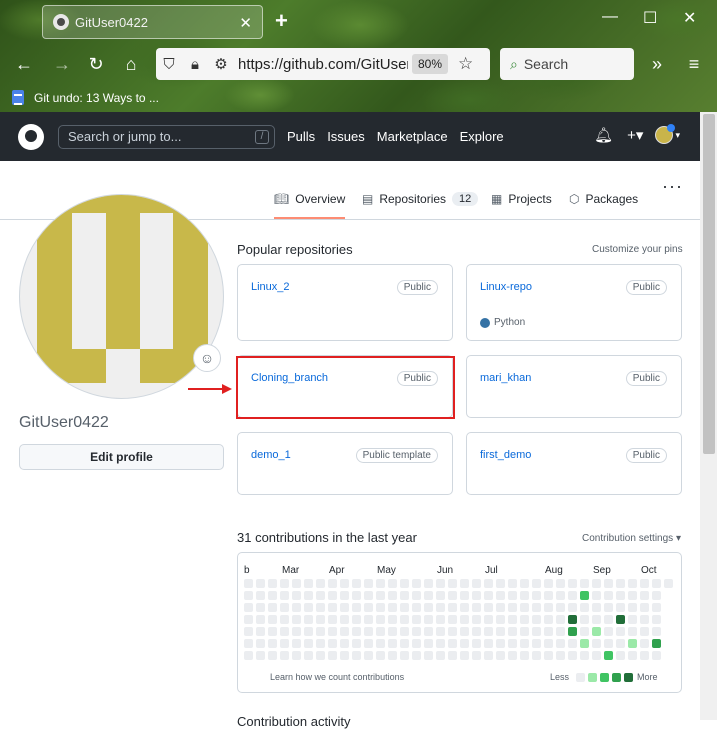 This screenshot has width=717, height=729. Describe the element at coordinates (271, 455) in the screenshot. I see `repo-name-link: demo_1` at that location.